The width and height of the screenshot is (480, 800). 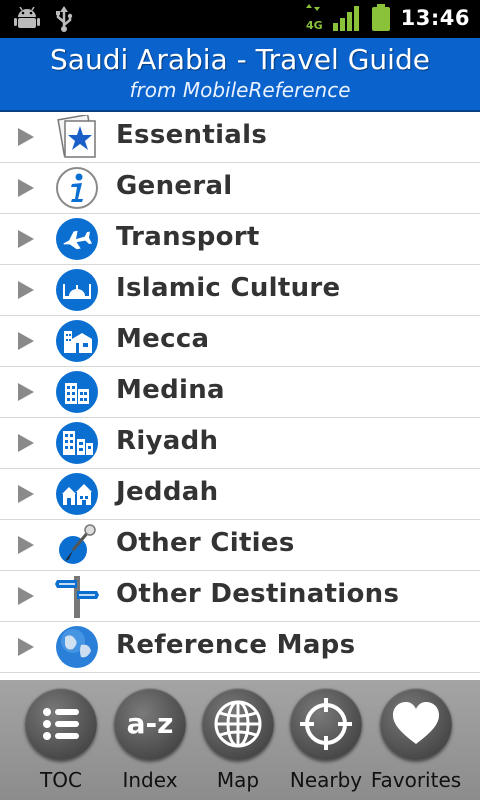 What do you see at coordinates (77, 290) in the screenshot?
I see `mosque-icon` at bounding box center [77, 290].